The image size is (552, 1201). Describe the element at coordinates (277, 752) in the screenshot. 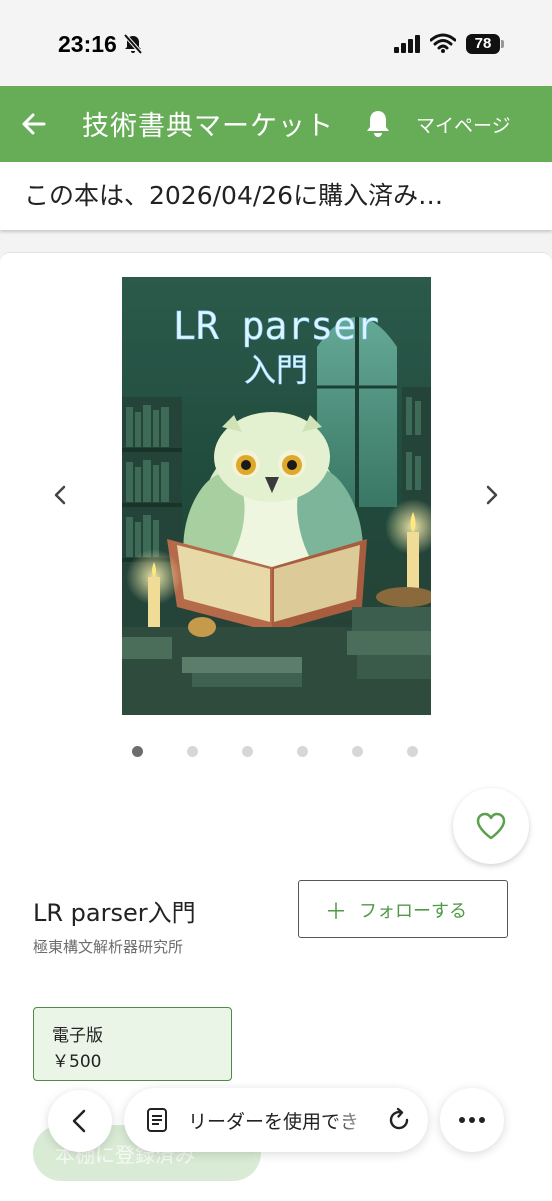

I see `carousel-dots` at that location.